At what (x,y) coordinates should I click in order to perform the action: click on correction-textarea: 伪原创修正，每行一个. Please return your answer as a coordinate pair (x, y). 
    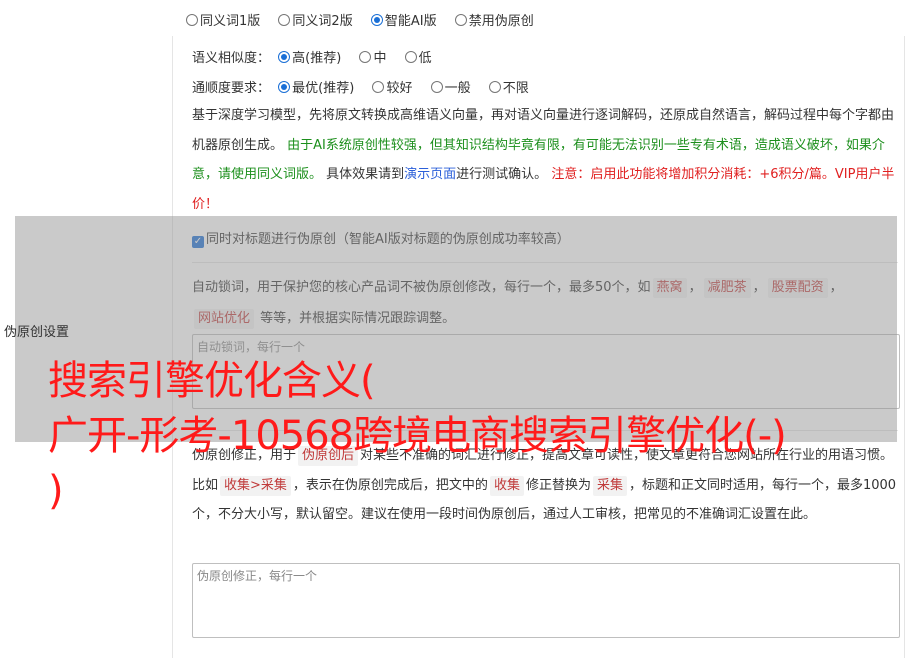
    Looking at the image, I should click on (546, 600).